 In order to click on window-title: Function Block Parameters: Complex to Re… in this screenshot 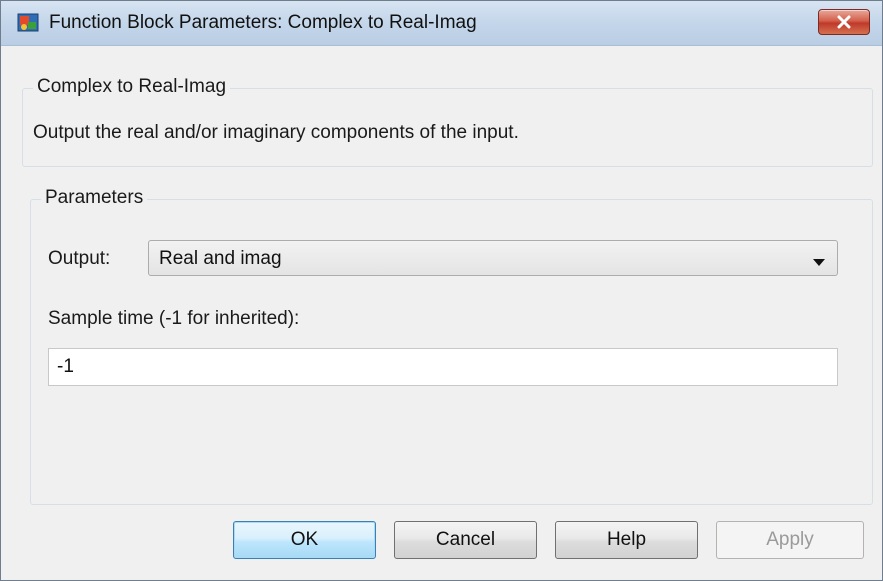, I will do `click(263, 22)`.